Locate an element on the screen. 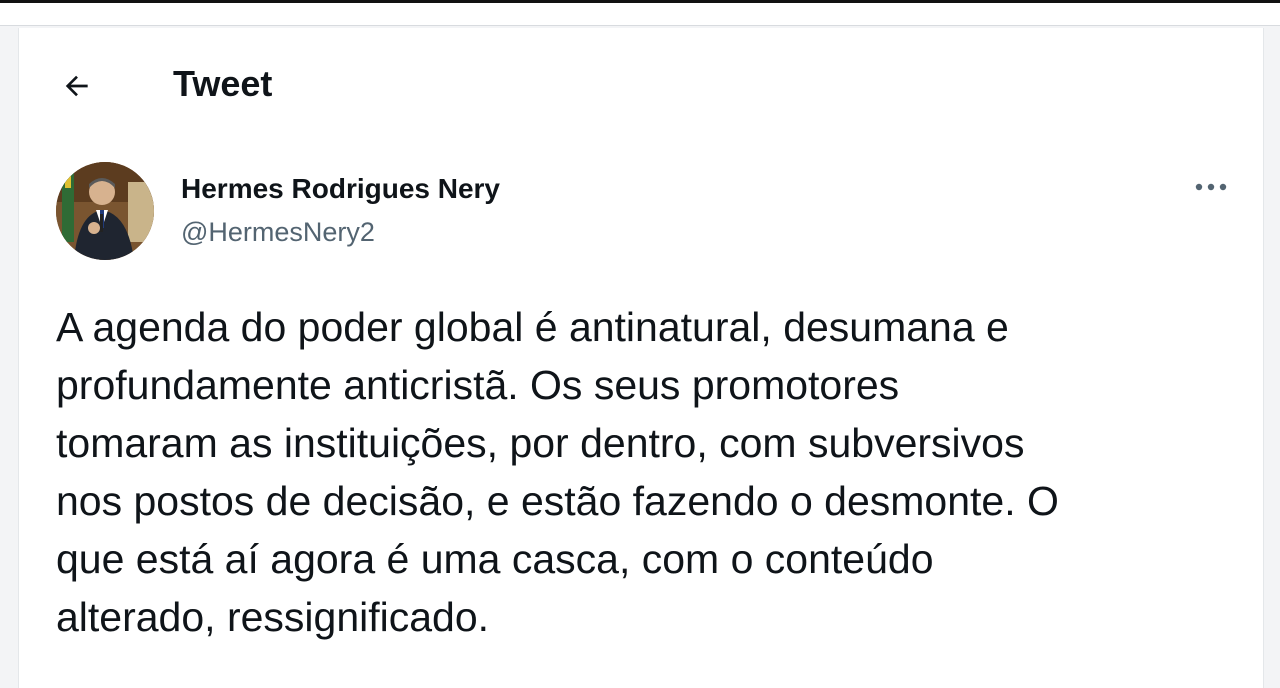 The height and width of the screenshot is (688, 1280). avatar-image is located at coordinates (105, 211).